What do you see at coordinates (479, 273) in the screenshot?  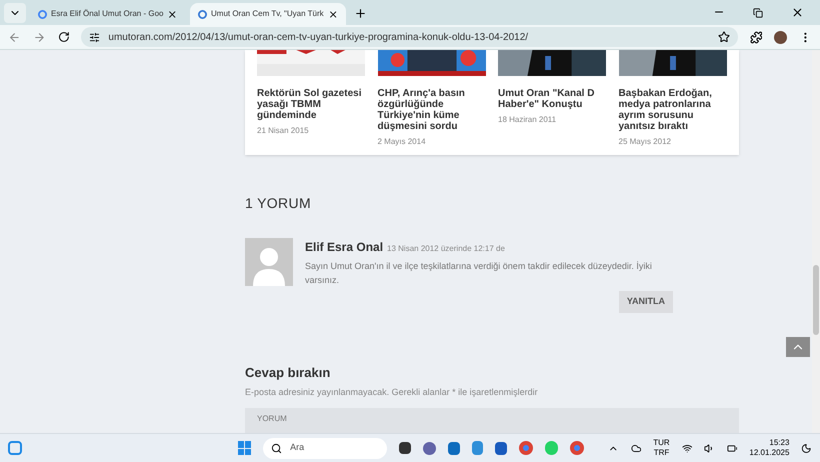 I see `comment-text: Sayın Umut Oran'ın il ve ilçe teşkilatlarına verdiği önem takdir edilecek düzeydedir. İyiki varsınız.` at bounding box center [479, 273].